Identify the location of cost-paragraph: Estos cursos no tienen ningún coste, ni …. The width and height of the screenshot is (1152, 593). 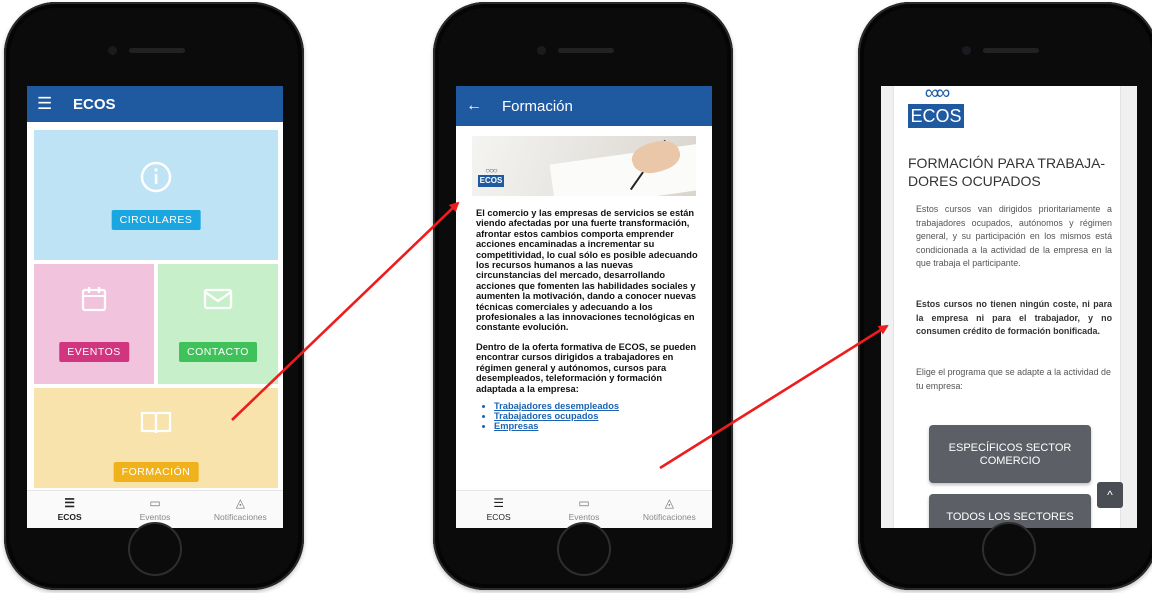
(1014, 317).